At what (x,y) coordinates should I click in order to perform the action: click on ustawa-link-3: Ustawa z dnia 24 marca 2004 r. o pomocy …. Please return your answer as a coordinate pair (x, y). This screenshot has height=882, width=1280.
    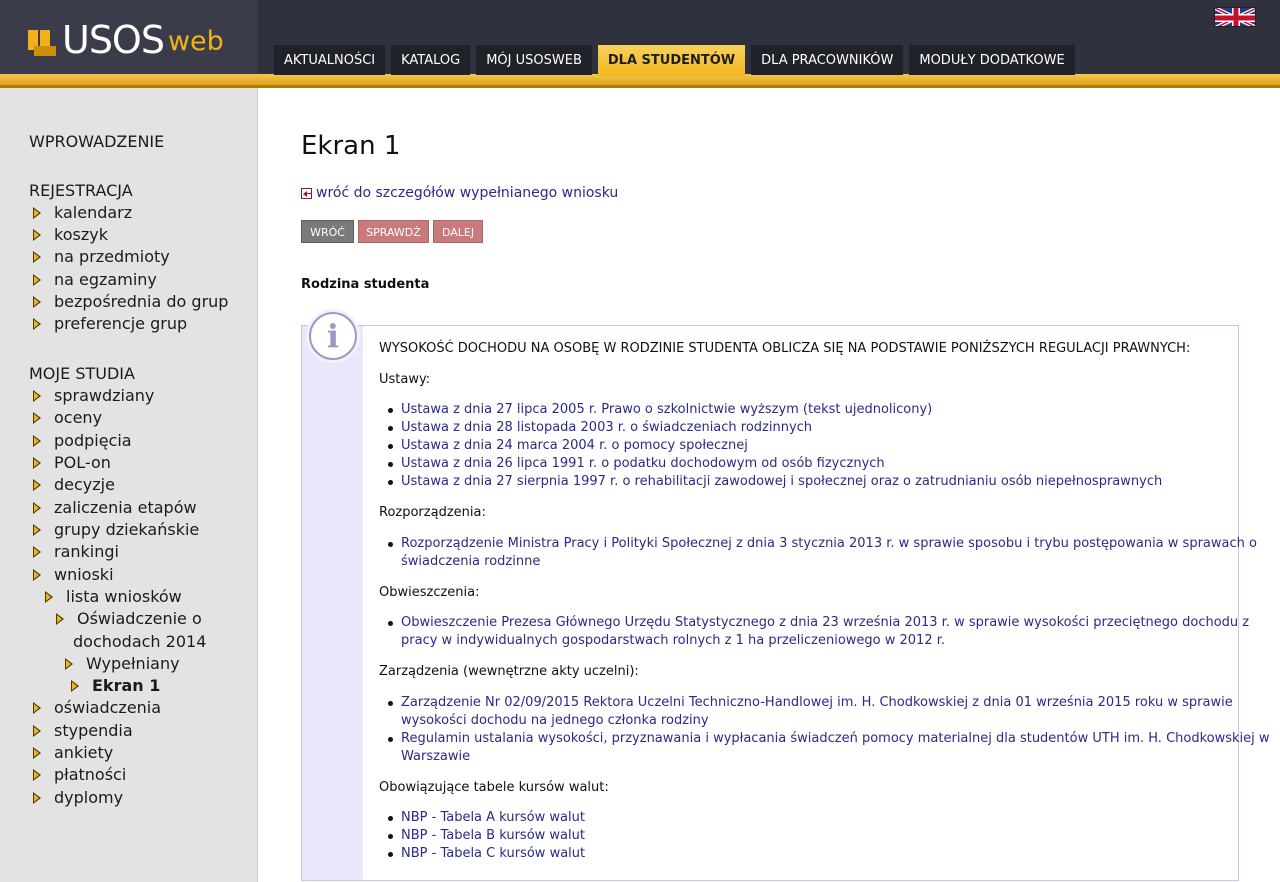
    Looking at the image, I should click on (574, 445).